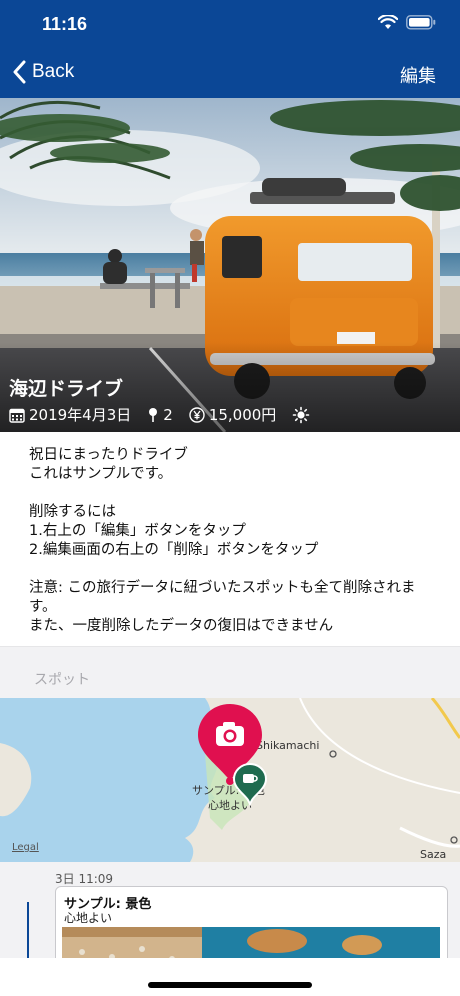 Image resolution: width=460 pixels, height=996 pixels. I want to click on status-icons, so click(407, 22).